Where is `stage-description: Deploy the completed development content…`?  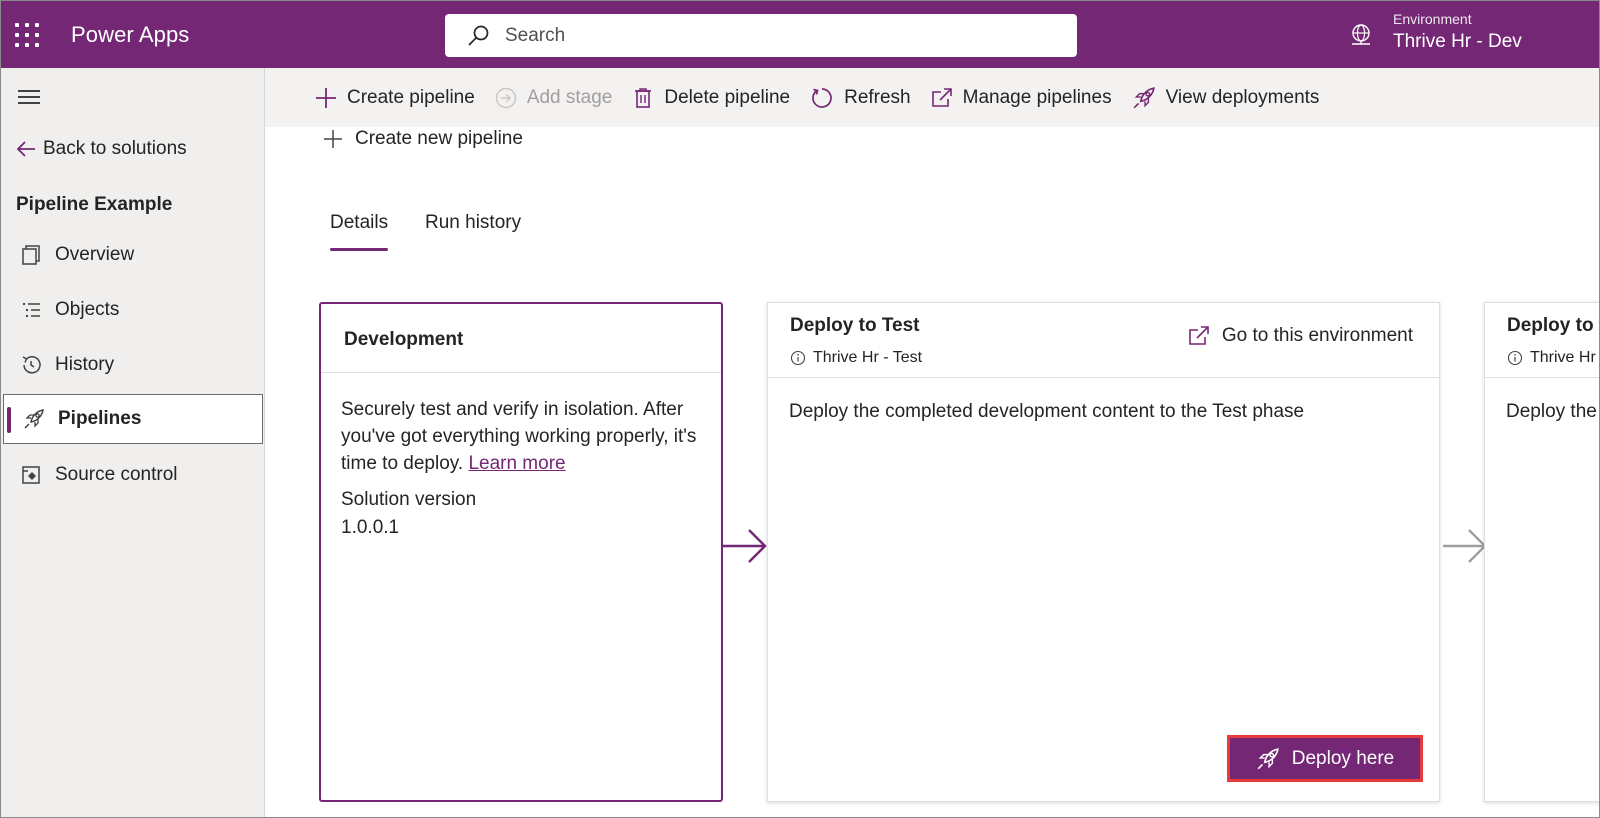 stage-description: Deploy the completed development content… is located at coordinates (1047, 411).